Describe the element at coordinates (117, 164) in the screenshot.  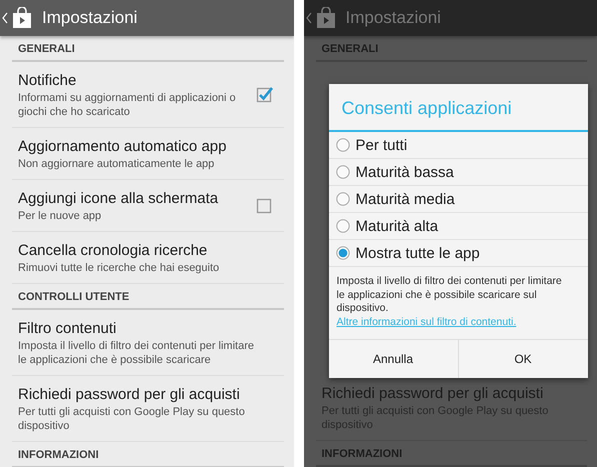
I see `setting-summary: Non aggiornare automaticamente le app` at that location.